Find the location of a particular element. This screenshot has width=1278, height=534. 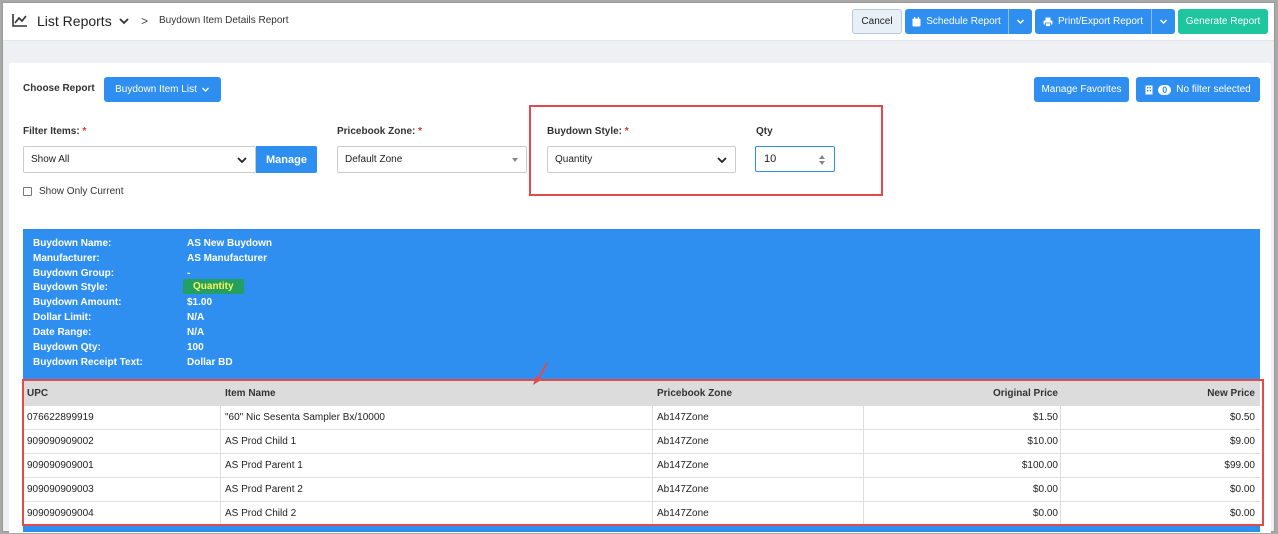

print-dropdown-toggle is located at coordinates (1163, 21).